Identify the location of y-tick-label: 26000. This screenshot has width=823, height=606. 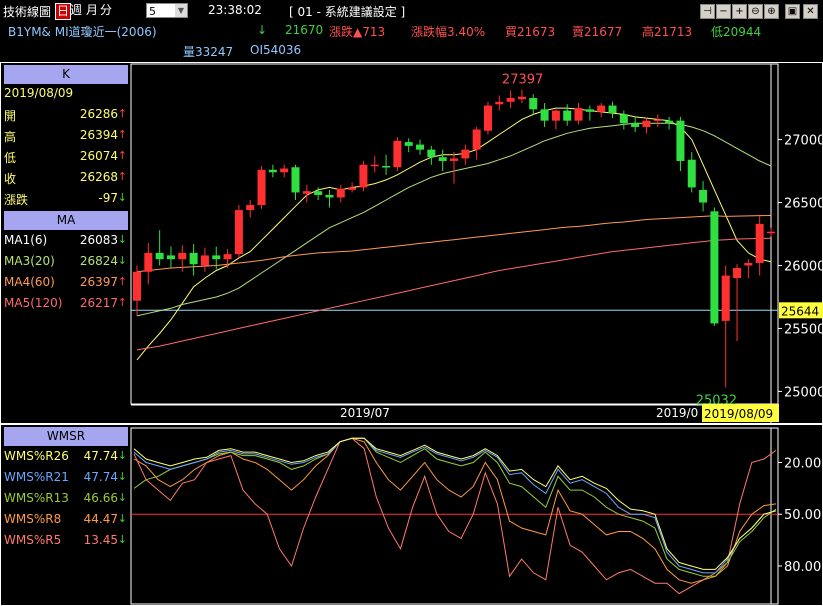
(803, 266).